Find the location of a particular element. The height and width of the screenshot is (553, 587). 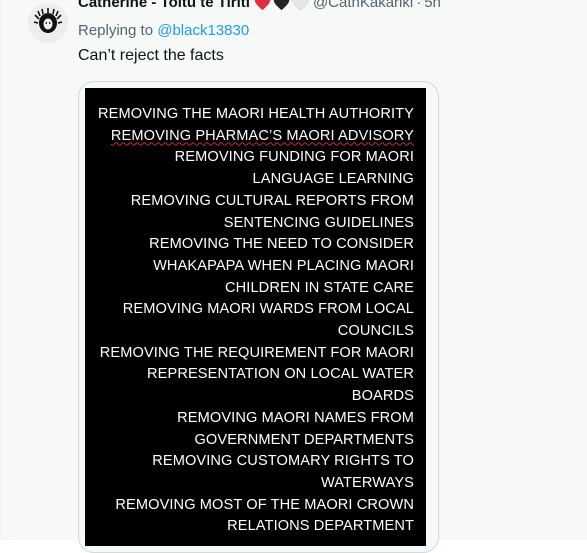

media-line: REMOVING CULTURAL REPORTS FROM is located at coordinates (272, 200).